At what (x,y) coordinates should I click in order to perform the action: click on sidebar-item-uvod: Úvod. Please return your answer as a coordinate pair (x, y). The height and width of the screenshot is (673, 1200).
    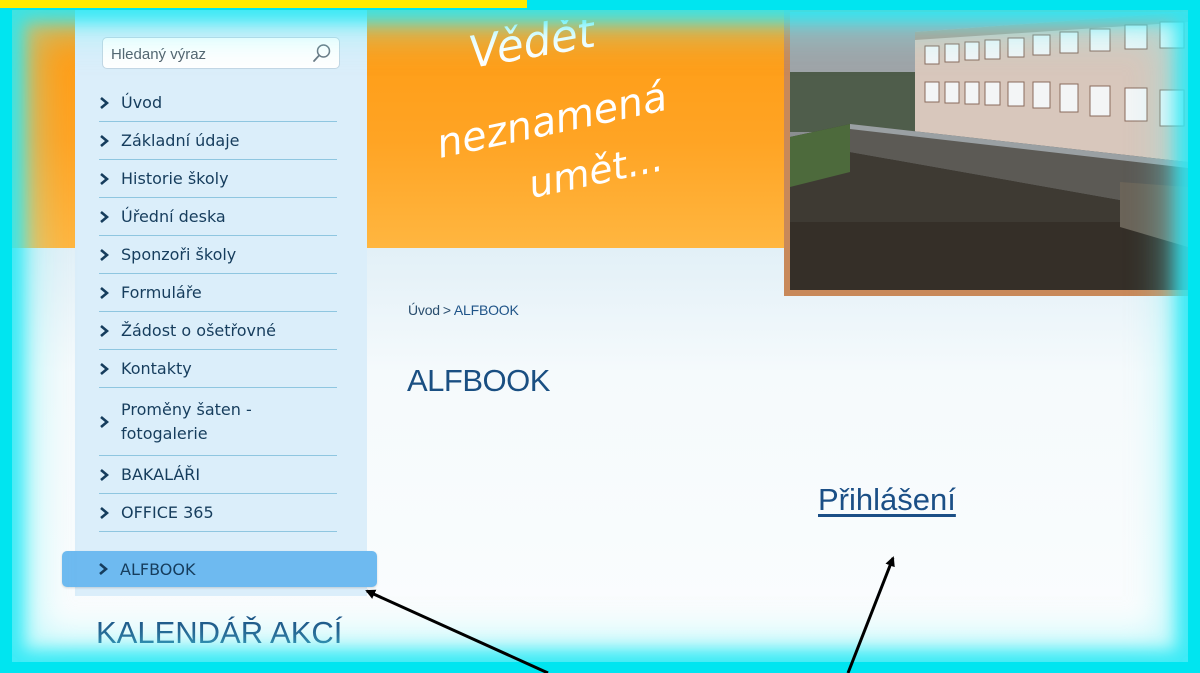
    Looking at the image, I should click on (218, 103).